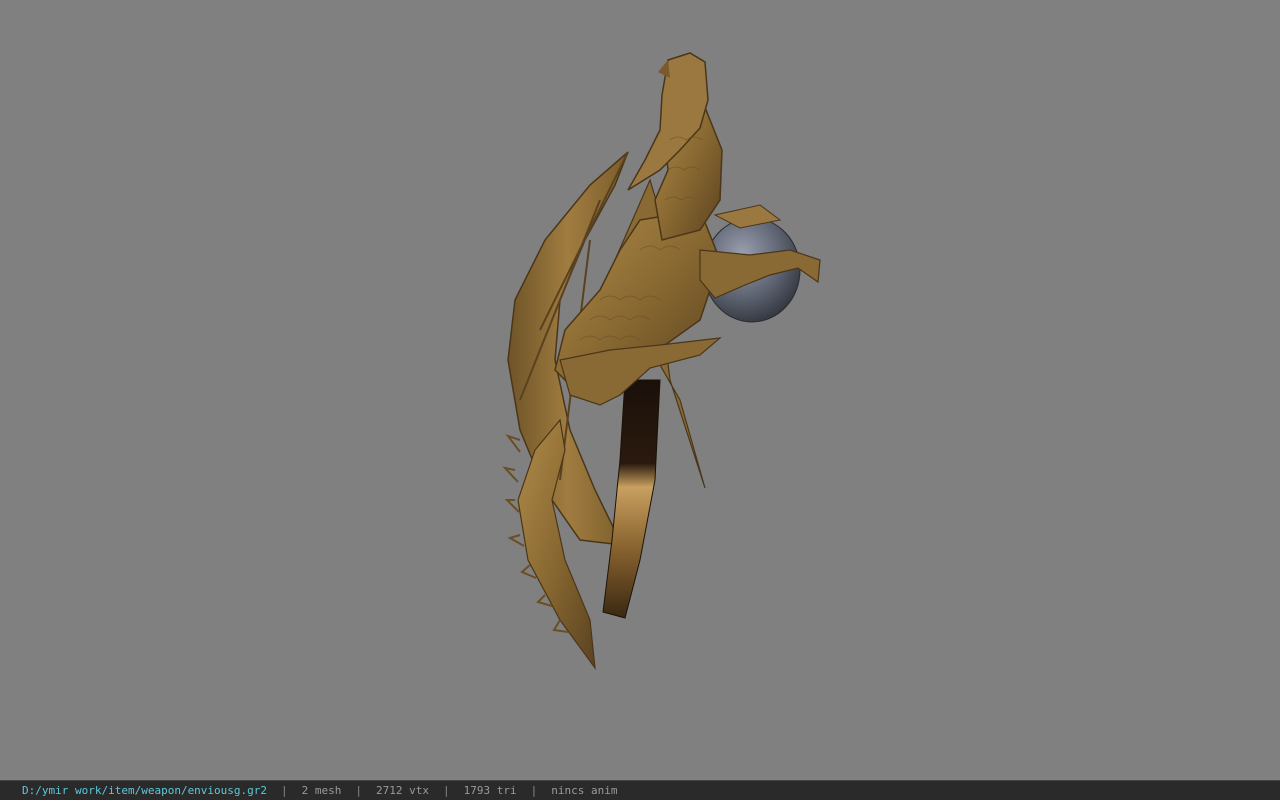  I want to click on vertex-count: 2712 vtx, so click(403, 790).